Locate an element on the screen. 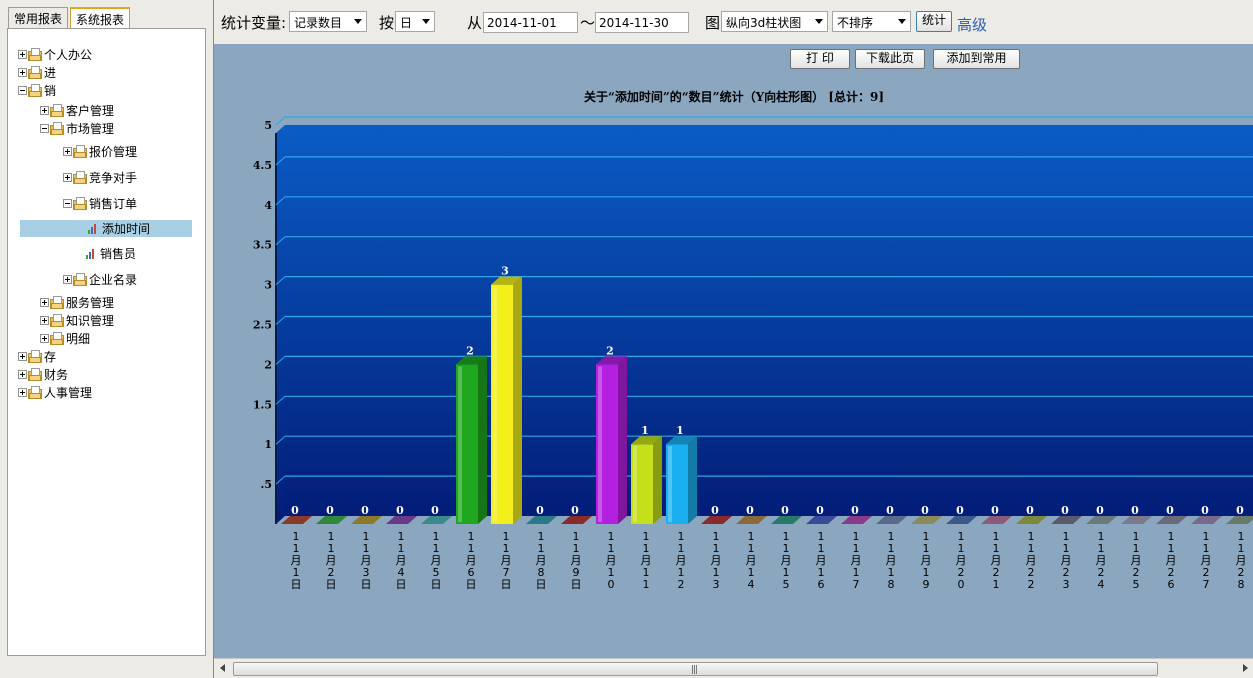 Image resolution: width=1253 pixels, height=678 pixels. tree-node: 人事管理 is located at coordinates (55, 392).